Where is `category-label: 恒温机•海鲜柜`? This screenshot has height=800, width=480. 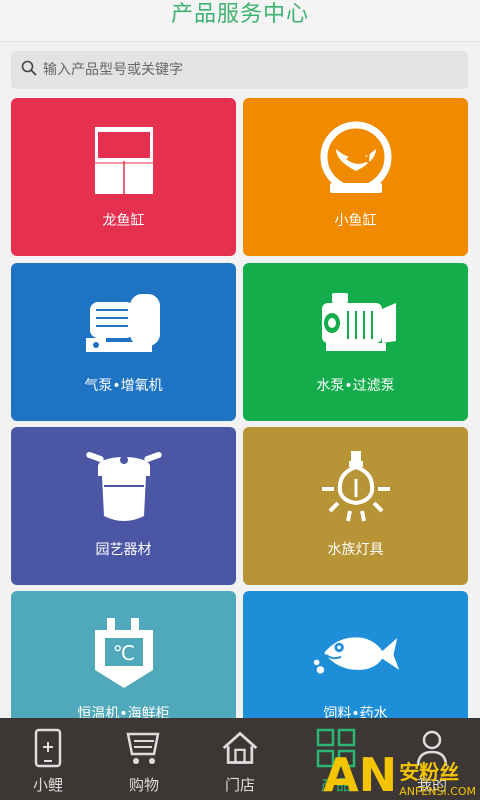
category-label: 恒温机•海鲜柜 is located at coordinates (123, 712).